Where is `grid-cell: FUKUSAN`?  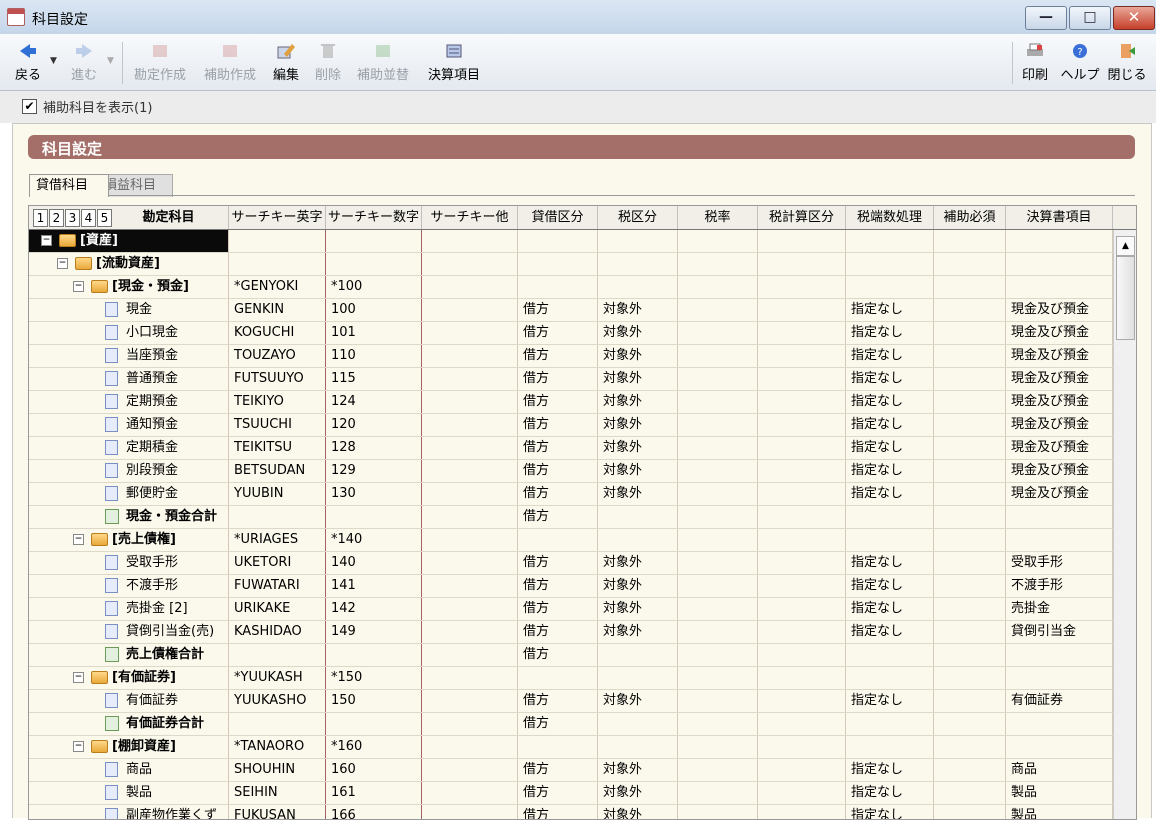 grid-cell: FUKUSAN is located at coordinates (277, 812).